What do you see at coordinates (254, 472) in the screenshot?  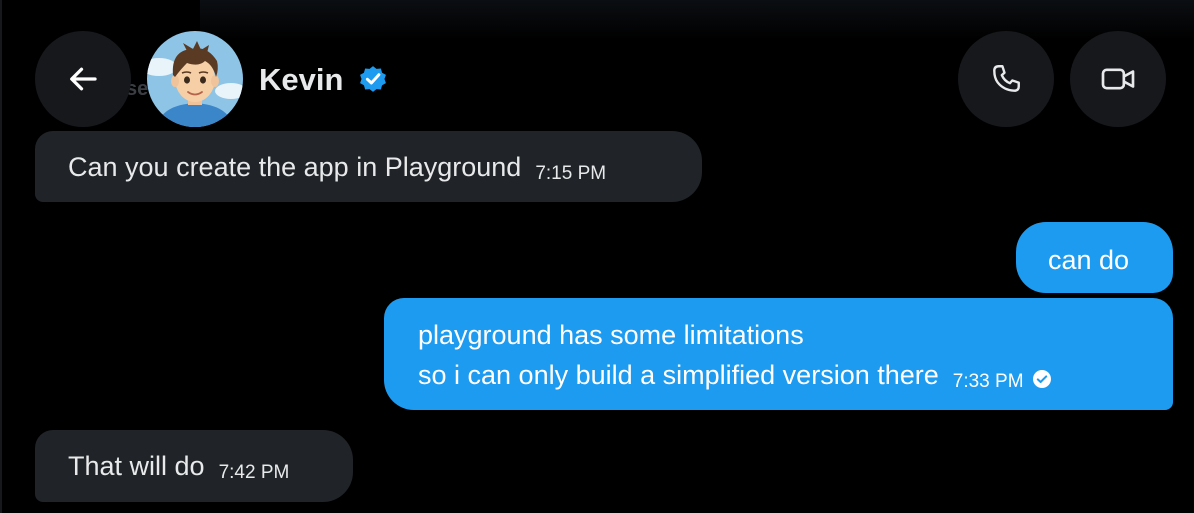 I see `message-timestamp: 7:42 PM` at bounding box center [254, 472].